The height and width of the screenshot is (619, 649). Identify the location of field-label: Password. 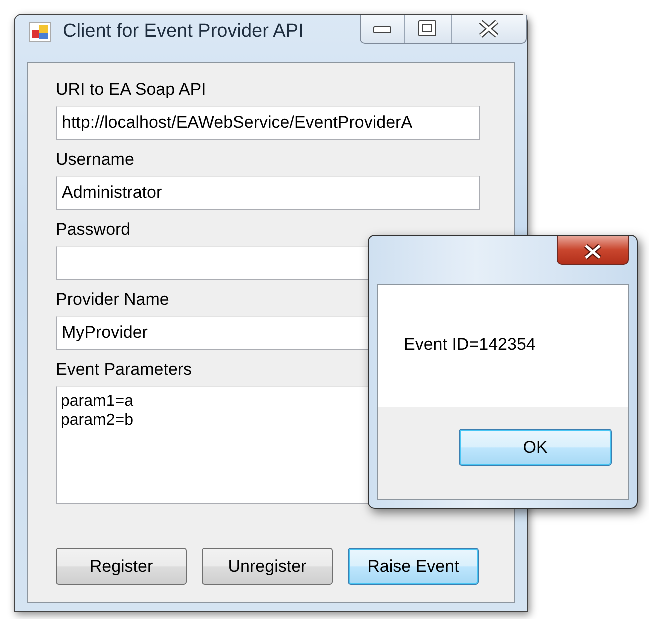
(94, 230).